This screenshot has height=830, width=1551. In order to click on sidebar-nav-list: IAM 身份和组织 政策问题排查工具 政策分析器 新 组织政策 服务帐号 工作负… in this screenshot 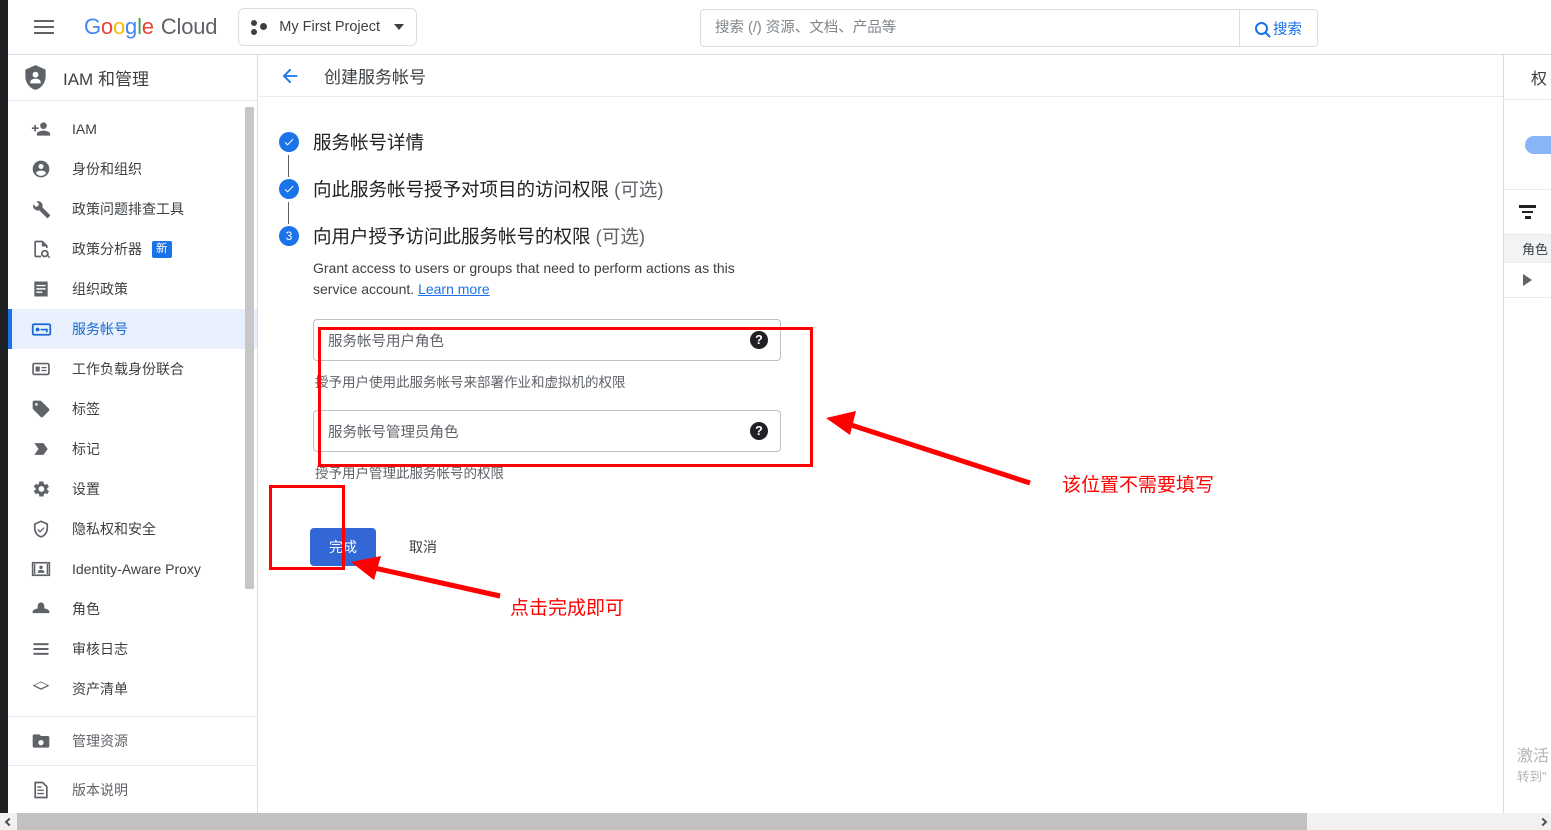, I will do `click(132, 408)`.